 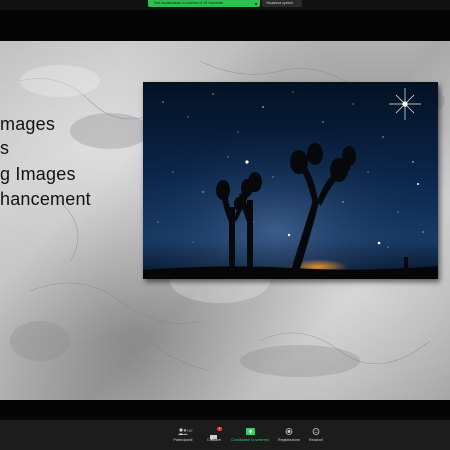 What do you see at coordinates (45, 199) in the screenshot?
I see `slide-bullet-4: hancement` at bounding box center [45, 199].